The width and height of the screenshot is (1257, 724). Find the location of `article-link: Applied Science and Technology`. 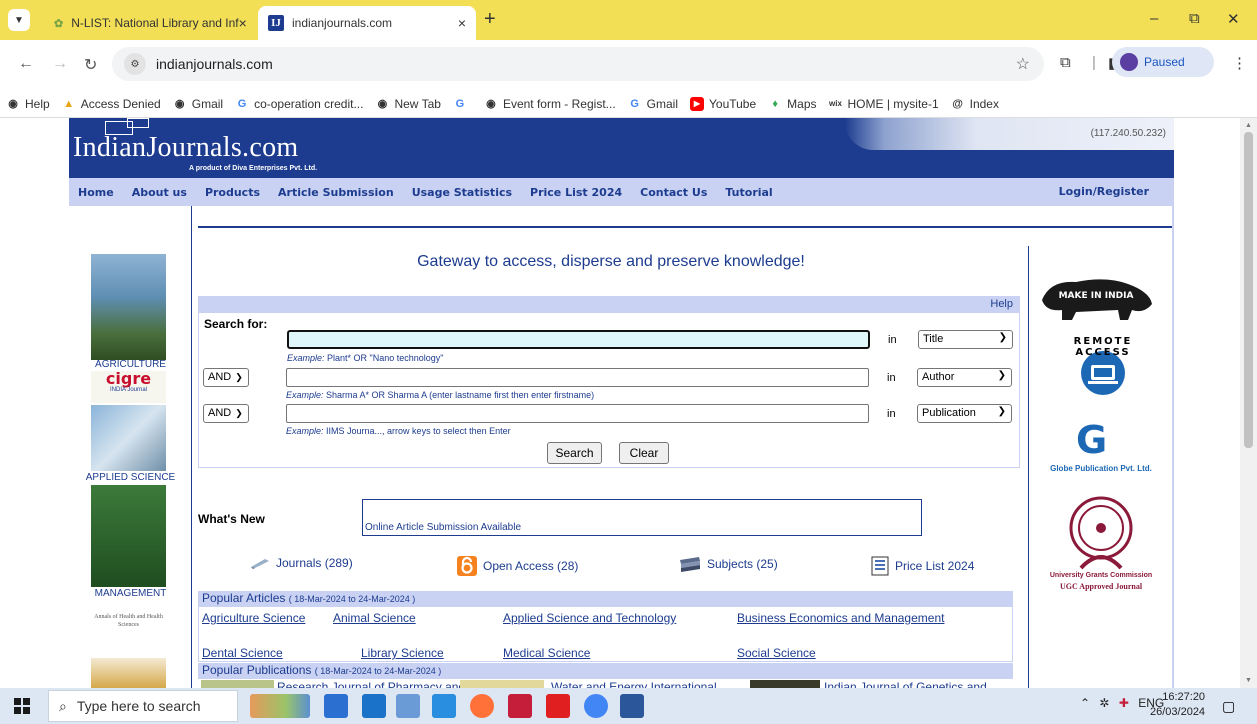

article-link: Applied Science and Technology is located at coordinates (589, 618).